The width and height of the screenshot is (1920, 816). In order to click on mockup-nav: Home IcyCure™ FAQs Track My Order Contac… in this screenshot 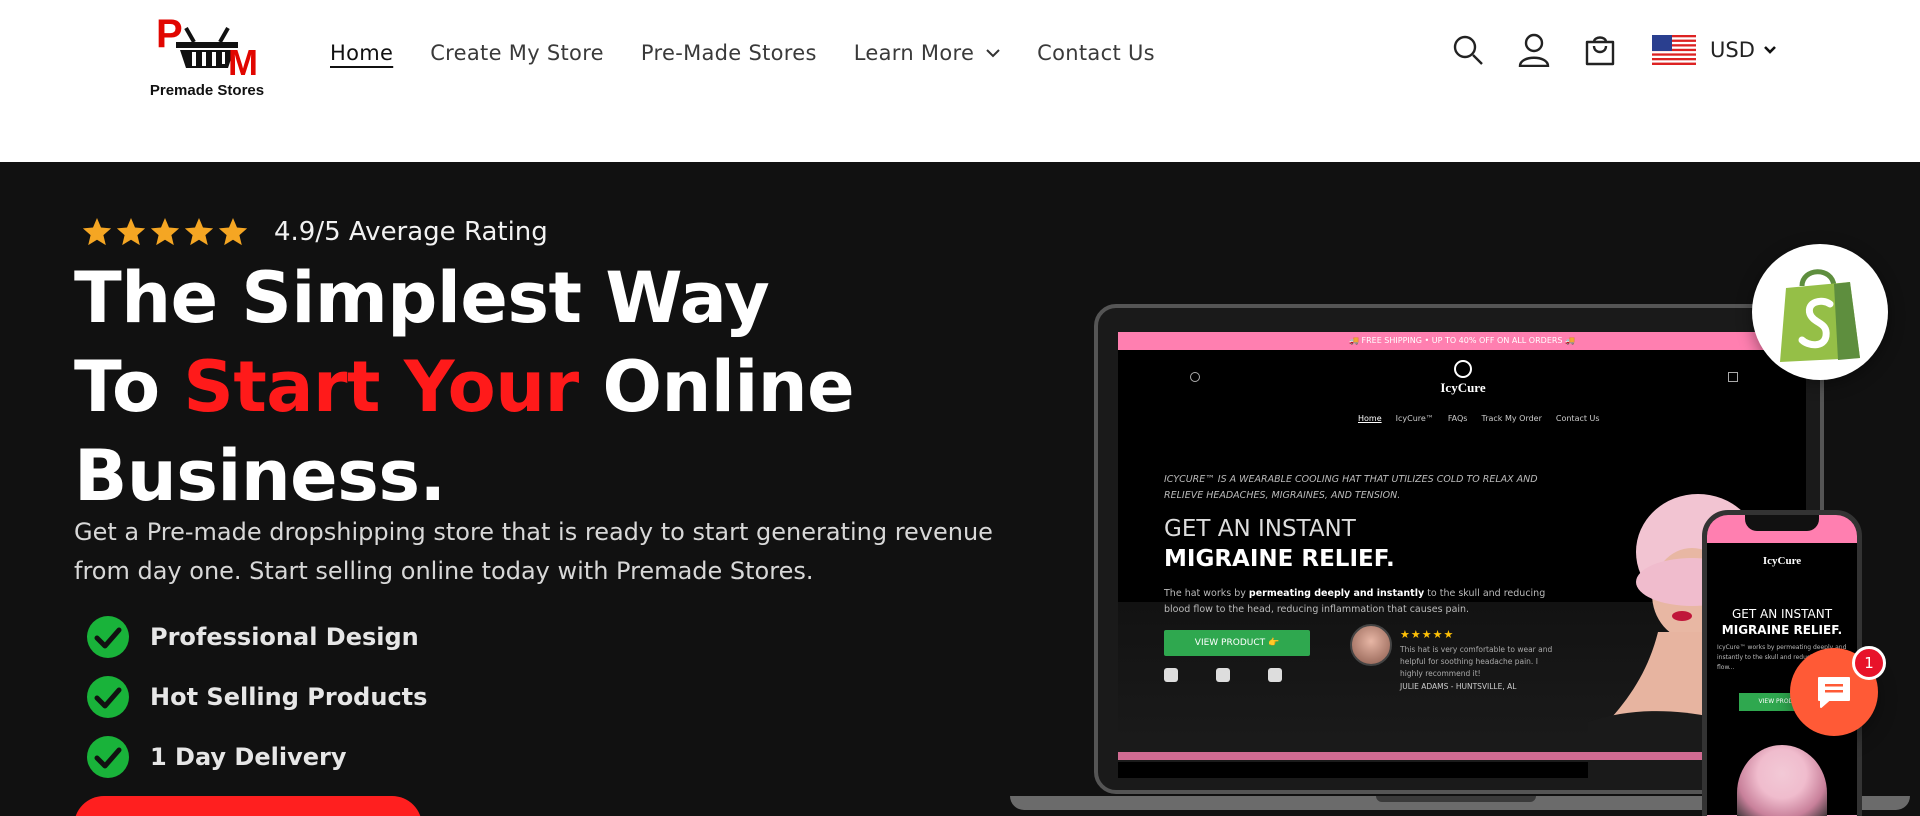, I will do `click(1486, 418)`.